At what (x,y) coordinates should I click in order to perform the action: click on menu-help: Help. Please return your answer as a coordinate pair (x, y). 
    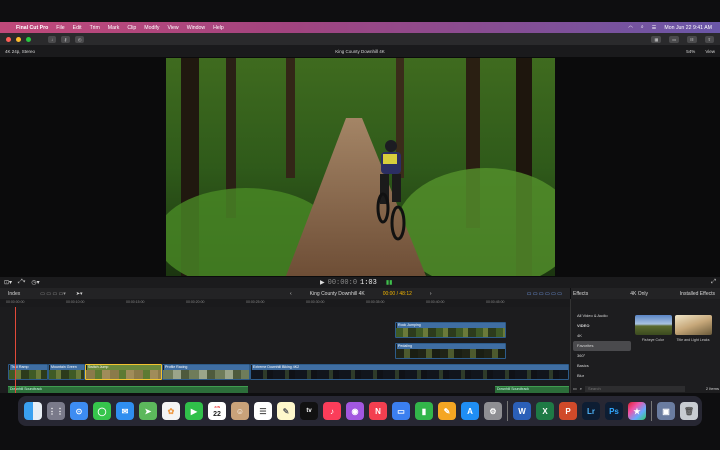
    Looking at the image, I should click on (218, 28).